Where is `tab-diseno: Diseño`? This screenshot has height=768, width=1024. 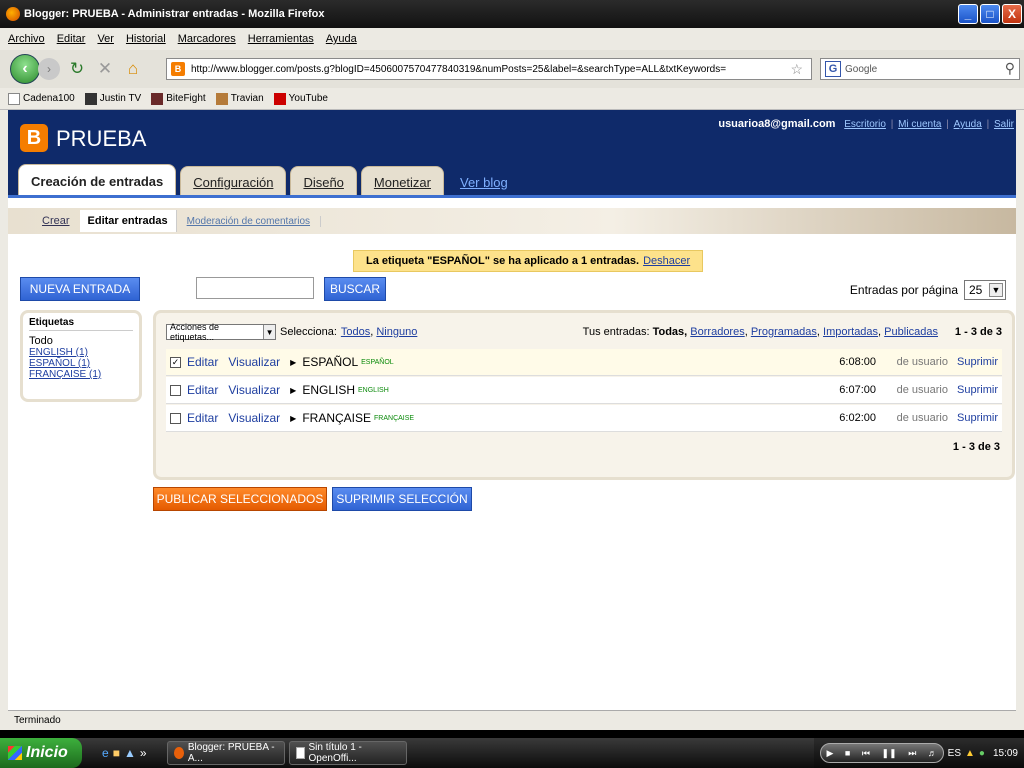
tab-diseno: Diseño is located at coordinates (323, 182).